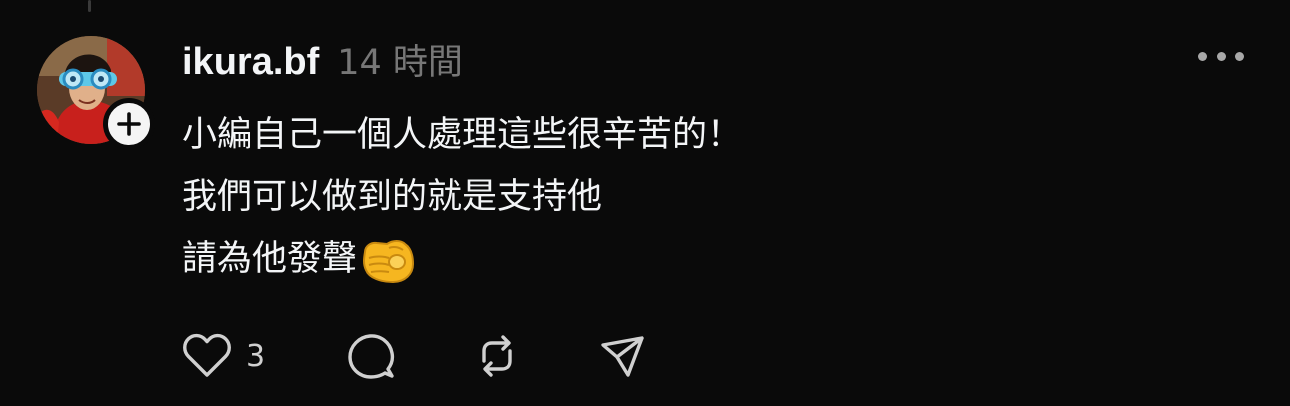 Image resolution: width=1290 pixels, height=406 pixels. Describe the element at coordinates (250, 62) in the screenshot. I see `username: ikura.bf` at that location.